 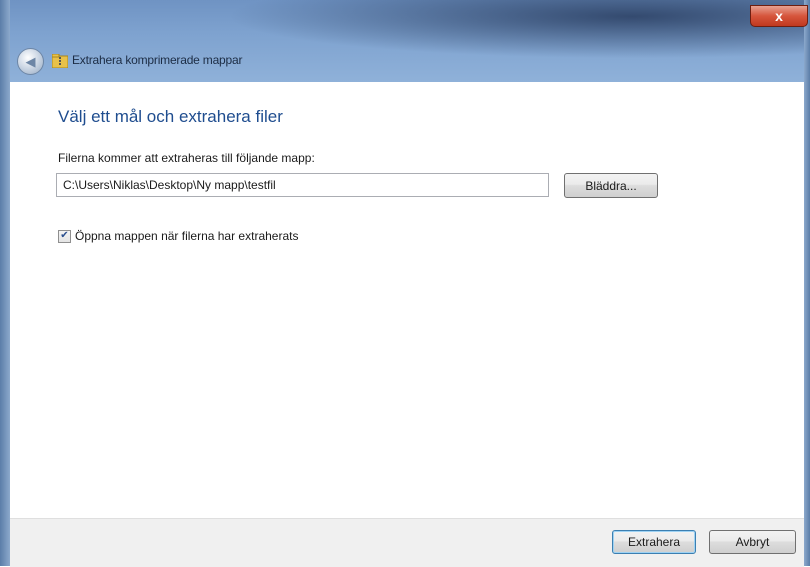 I want to click on back-button: ◀, so click(x=30, y=61).